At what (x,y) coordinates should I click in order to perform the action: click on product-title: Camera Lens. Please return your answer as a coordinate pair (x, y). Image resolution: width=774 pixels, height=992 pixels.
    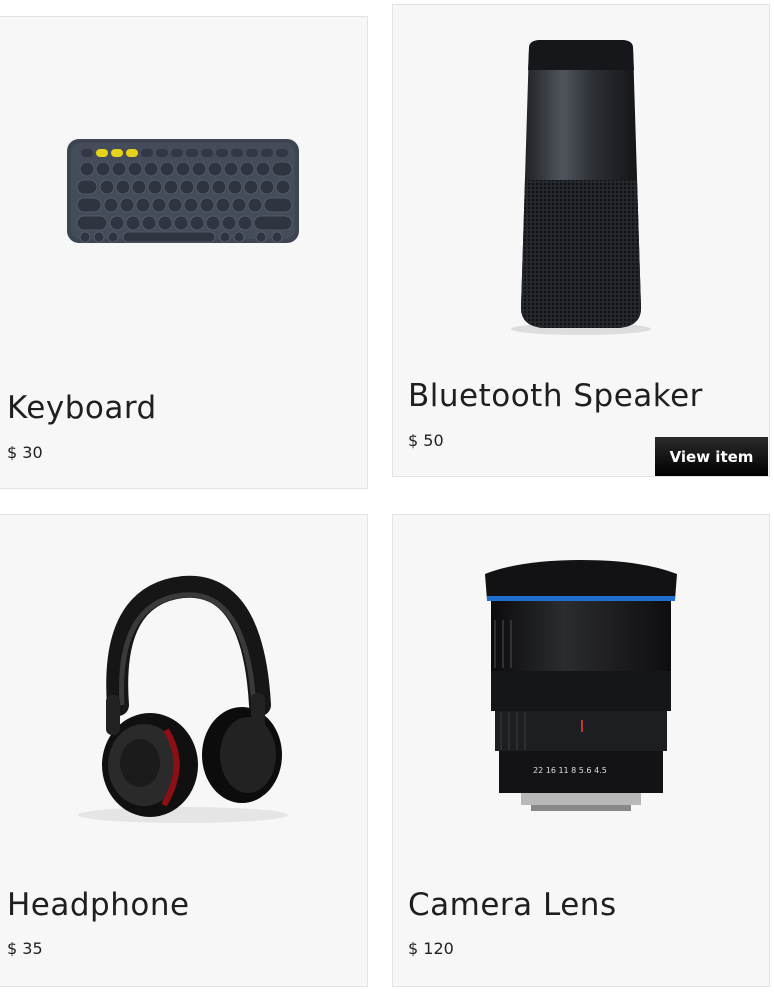
    Looking at the image, I should click on (512, 905).